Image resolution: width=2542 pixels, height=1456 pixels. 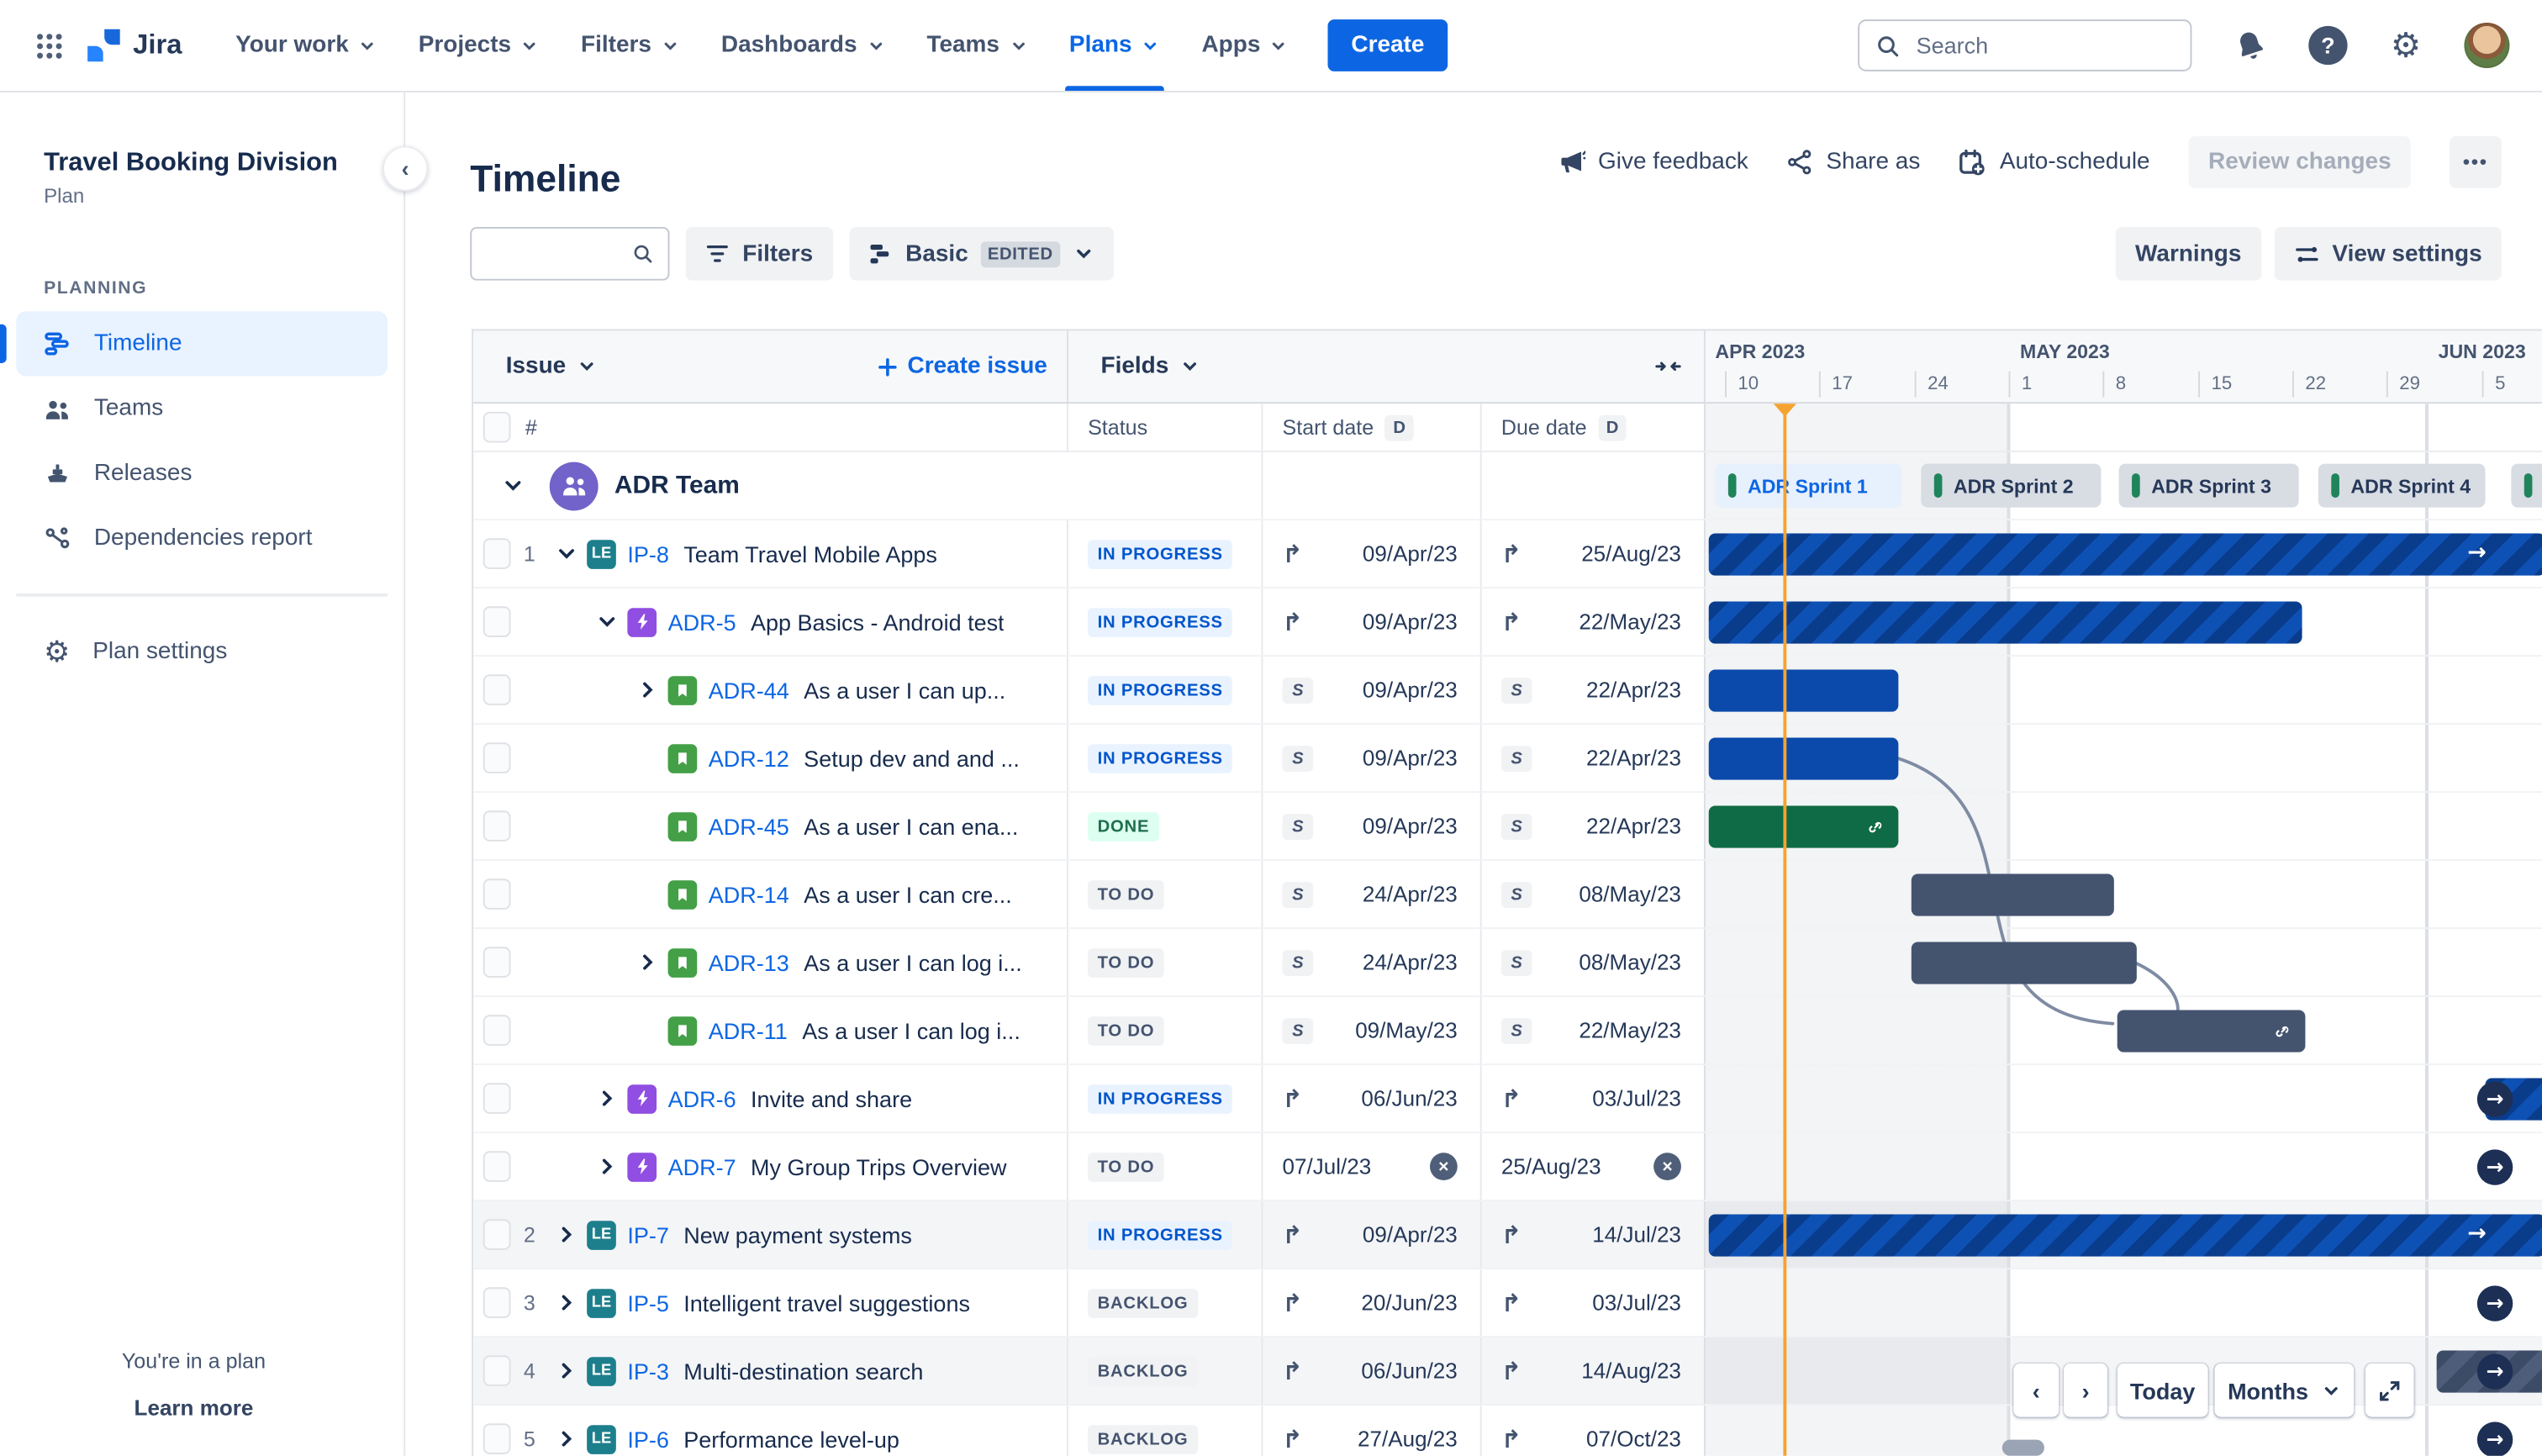 I want to click on settings-gear-icon: ⚙, so click(x=2406, y=45).